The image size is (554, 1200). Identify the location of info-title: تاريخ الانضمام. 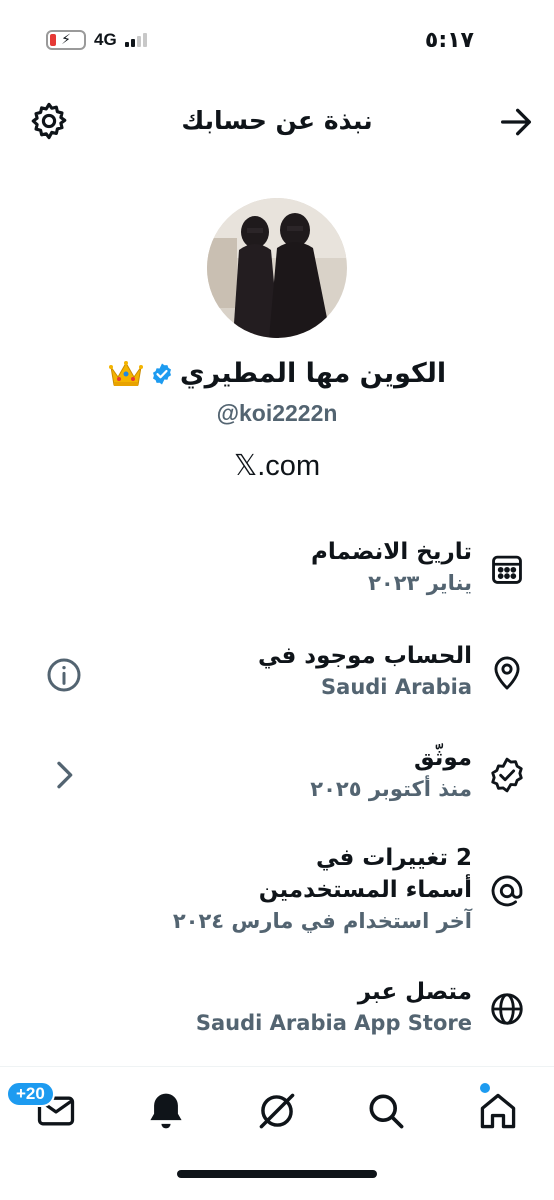
(391, 552).